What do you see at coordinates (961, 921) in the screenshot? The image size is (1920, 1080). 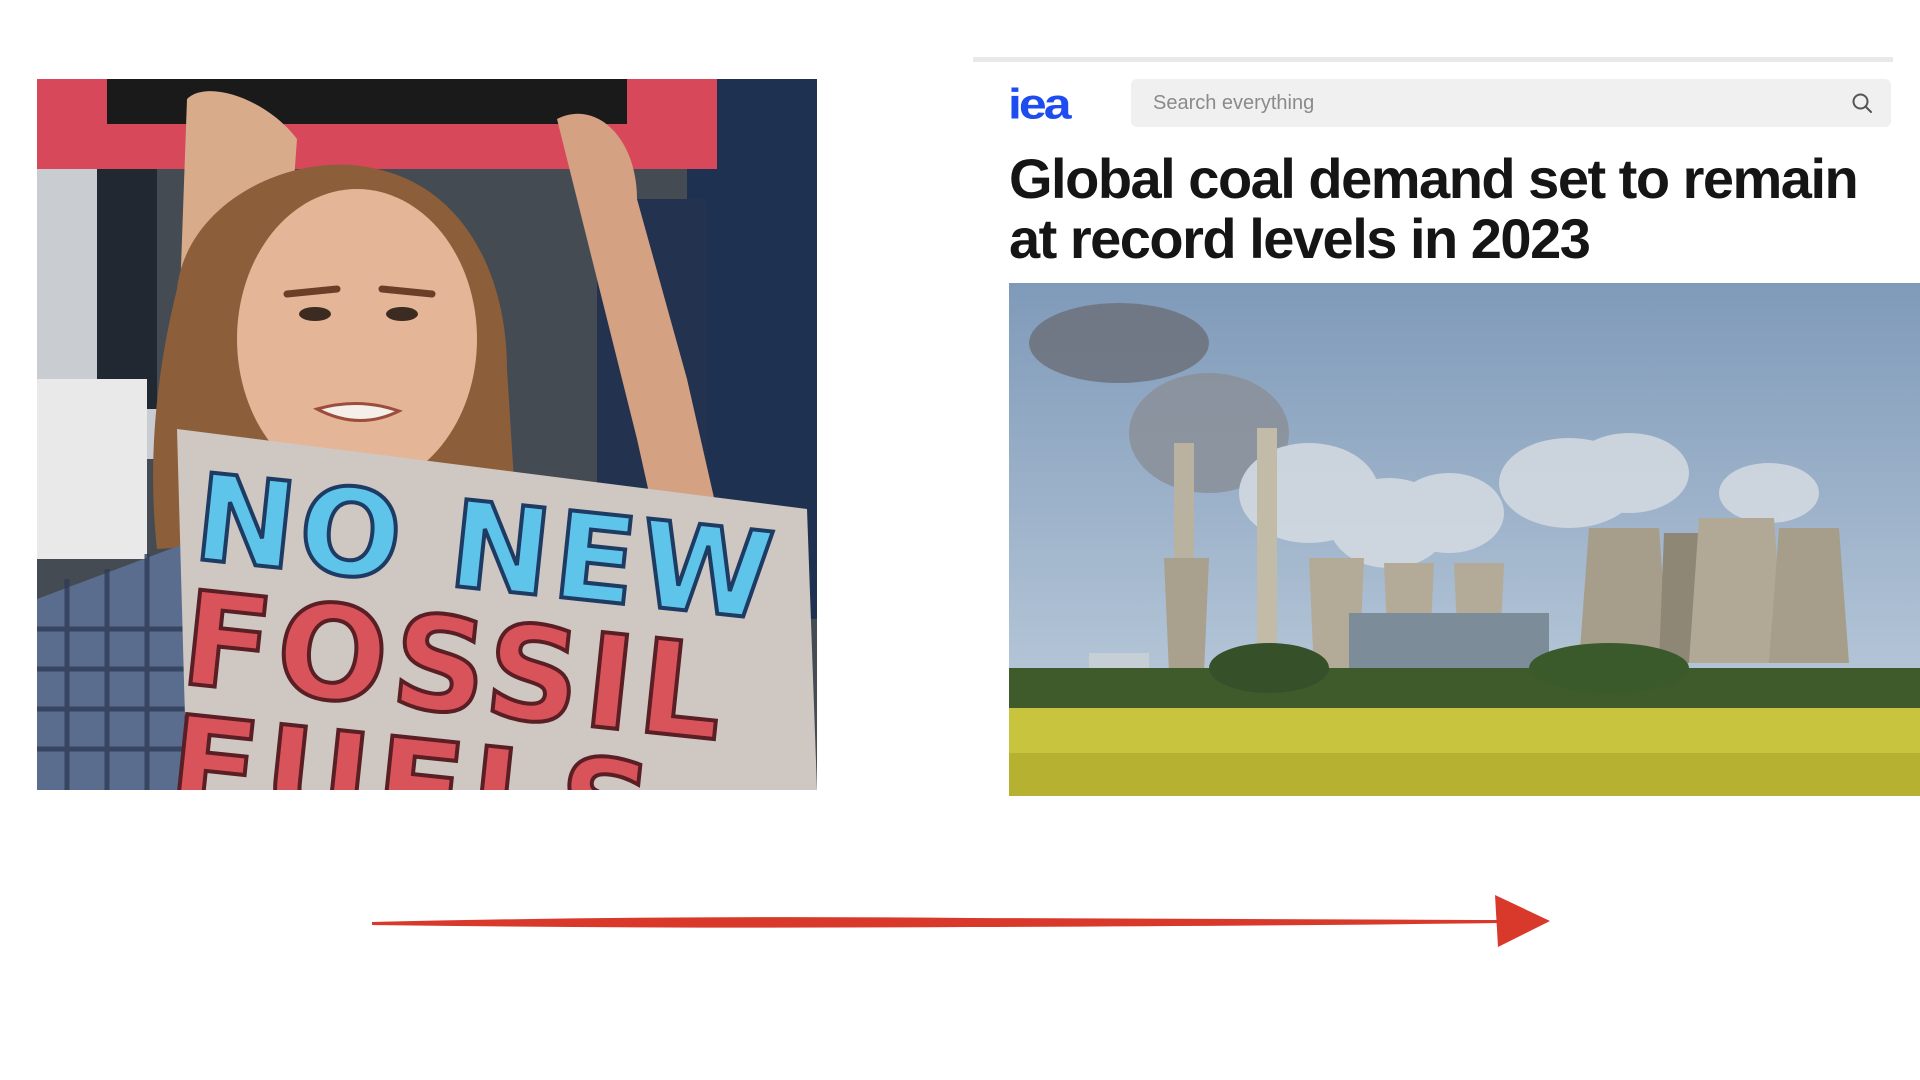 I see `arrow-right-icon` at bounding box center [961, 921].